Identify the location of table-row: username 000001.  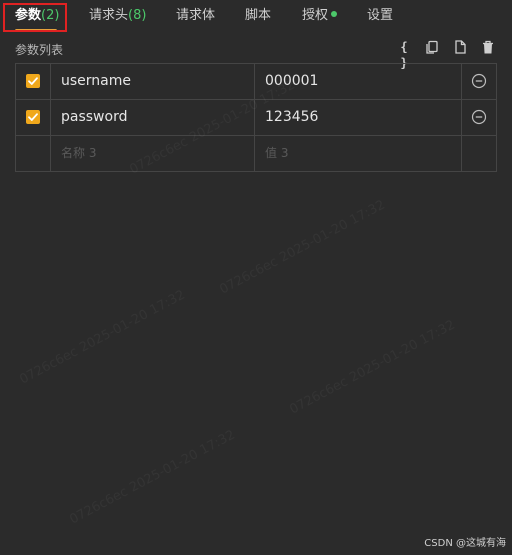
(256, 82).